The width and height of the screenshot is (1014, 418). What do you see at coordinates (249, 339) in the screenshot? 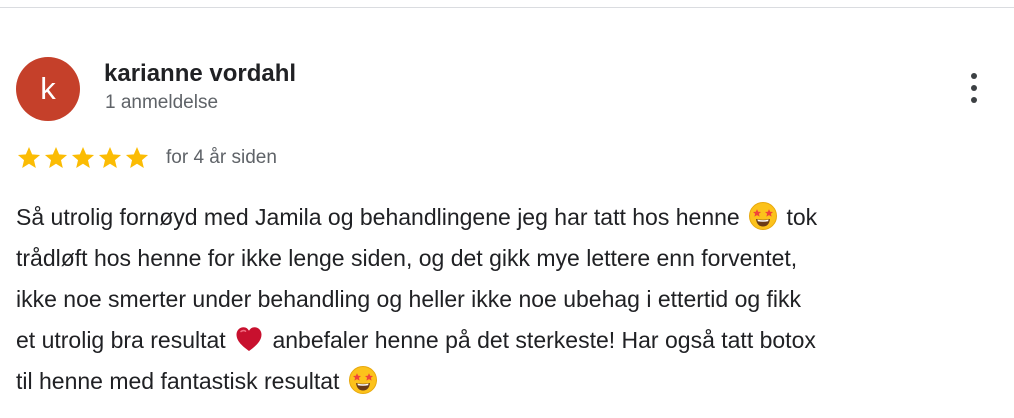
I see `red-heart-emoji` at bounding box center [249, 339].